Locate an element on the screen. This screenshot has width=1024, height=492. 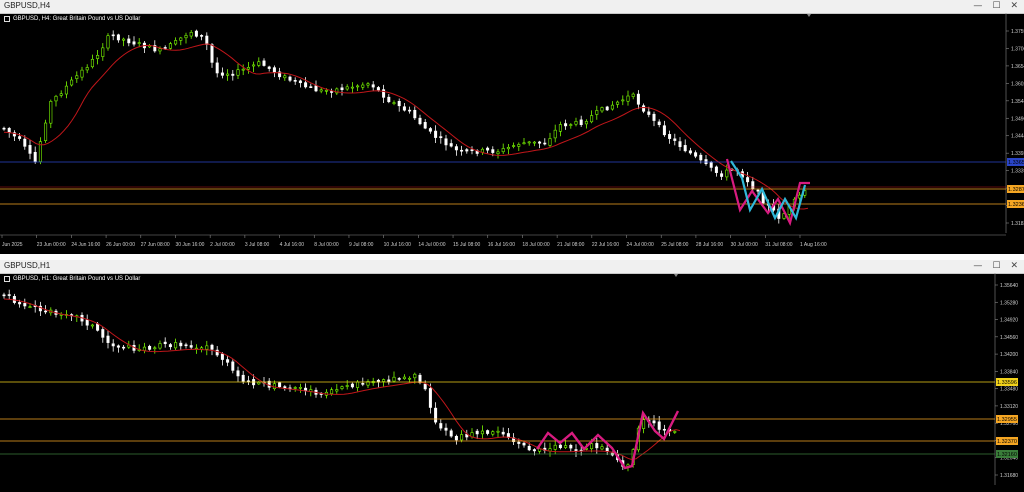
price-tag-label: 1.33596 is located at coordinates (1007, 383).